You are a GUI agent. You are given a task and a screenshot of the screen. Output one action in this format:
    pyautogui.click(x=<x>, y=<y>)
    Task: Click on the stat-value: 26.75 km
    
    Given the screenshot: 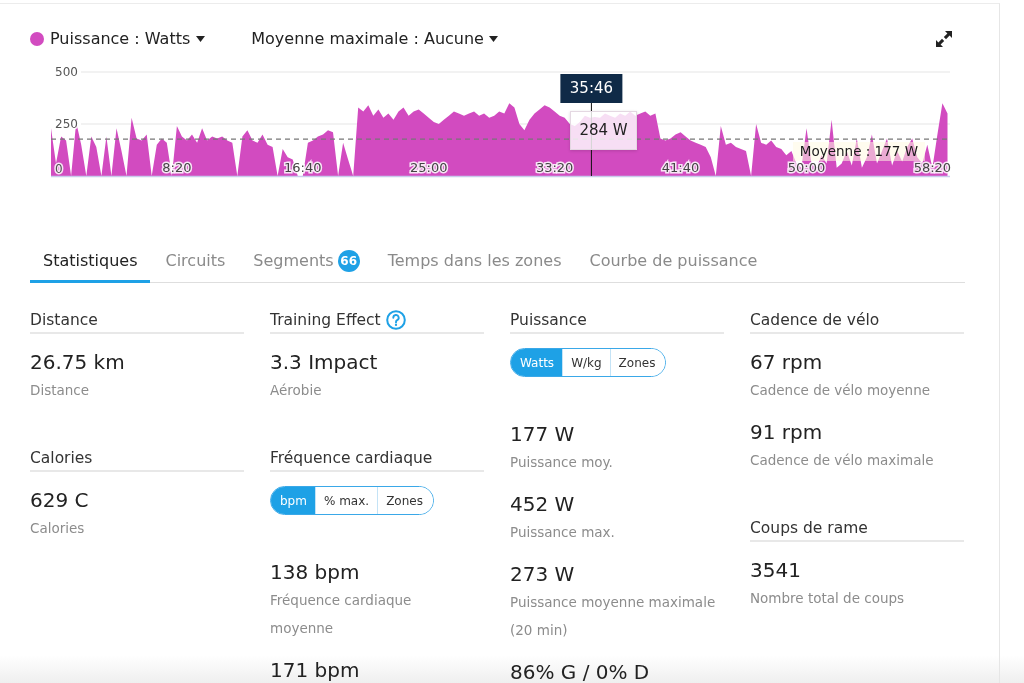 What is the action you would take?
    pyautogui.click(x=77, y=362)
    